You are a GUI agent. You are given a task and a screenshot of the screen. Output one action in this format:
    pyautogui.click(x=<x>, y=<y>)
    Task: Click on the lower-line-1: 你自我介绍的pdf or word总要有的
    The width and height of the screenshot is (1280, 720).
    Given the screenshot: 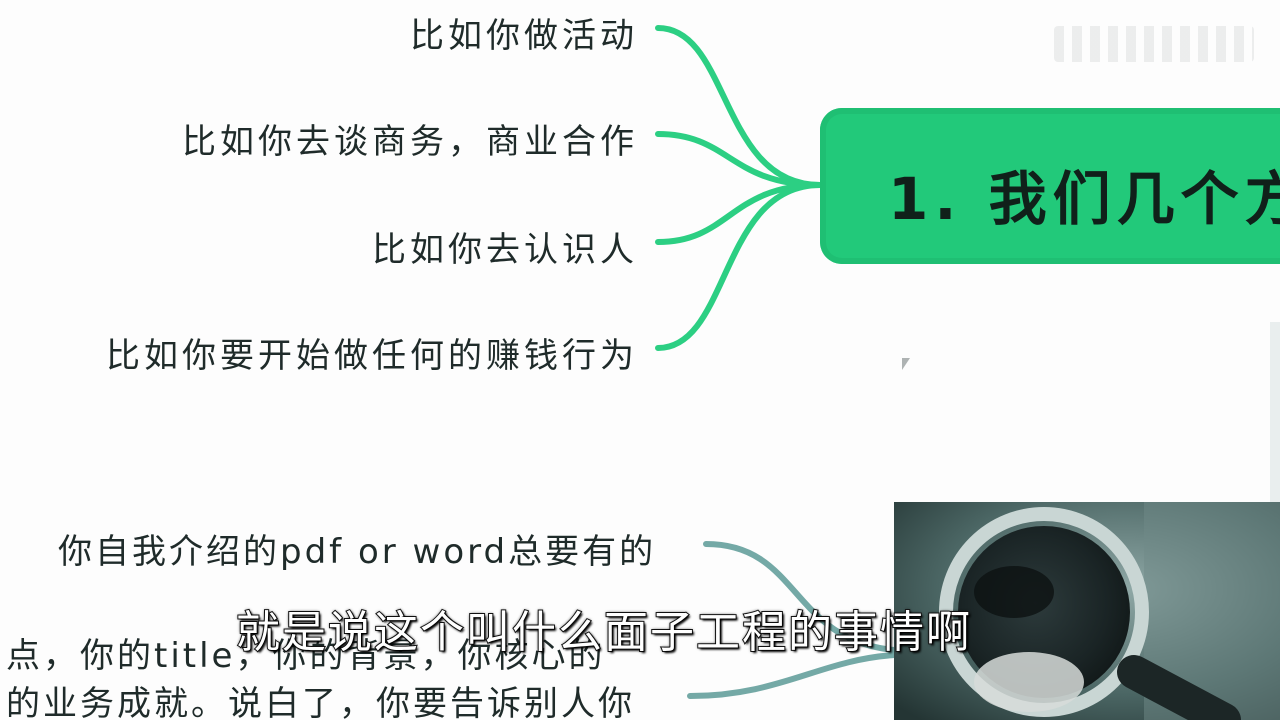 What is the action you would take?
    pyautogui.click(x=357, y=552)
    